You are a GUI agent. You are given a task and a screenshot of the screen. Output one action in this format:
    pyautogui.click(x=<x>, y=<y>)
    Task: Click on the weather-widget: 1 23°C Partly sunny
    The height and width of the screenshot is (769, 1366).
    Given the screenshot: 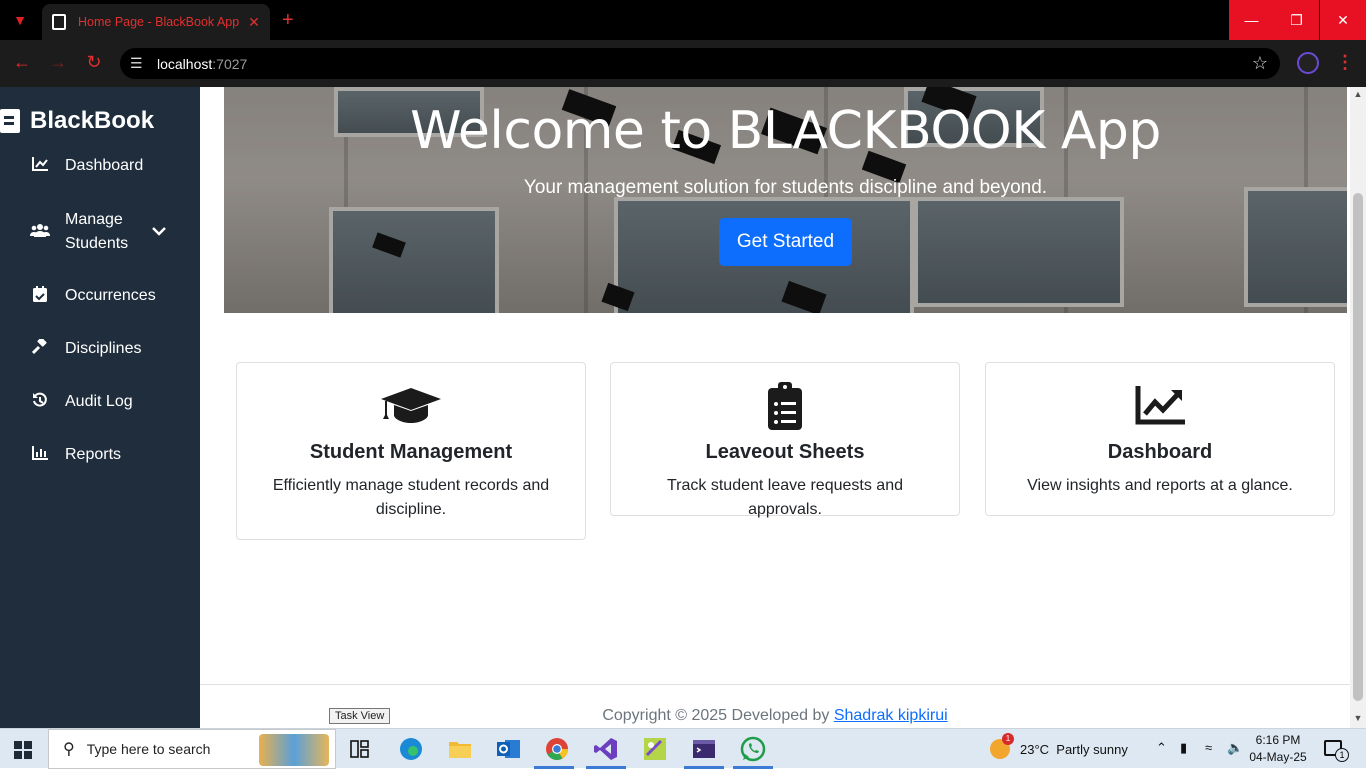 What is the action you would take?
    pyautogui.click(x=1059, y=749)
    